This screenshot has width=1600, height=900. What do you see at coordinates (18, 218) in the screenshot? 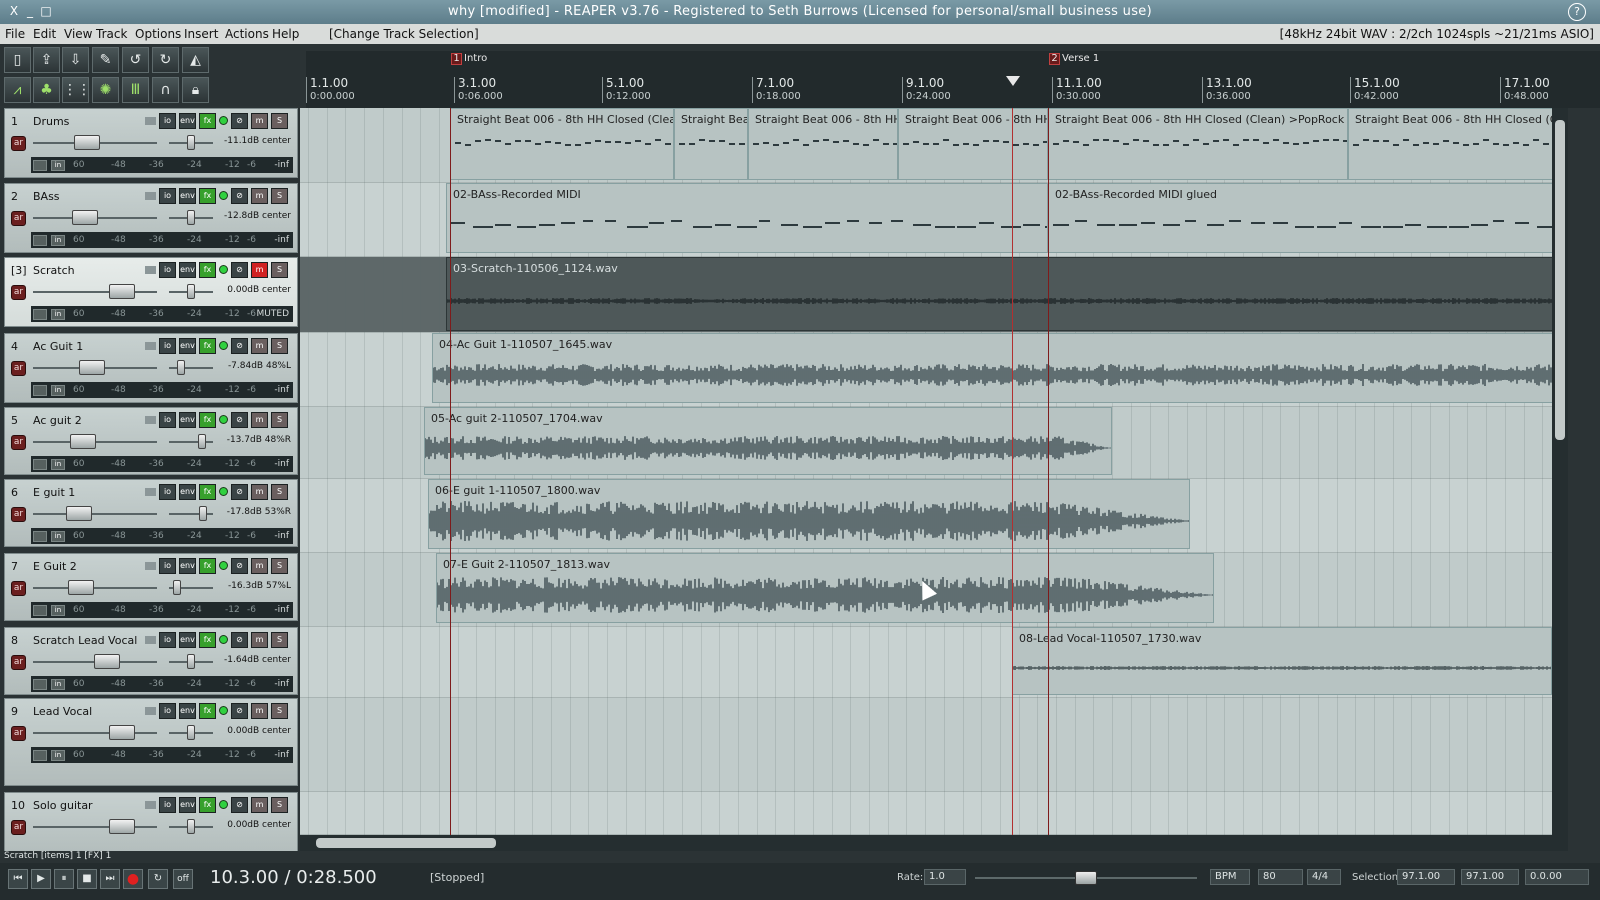
I see `record-arm-button: ar` at bounding box center [18, 218].